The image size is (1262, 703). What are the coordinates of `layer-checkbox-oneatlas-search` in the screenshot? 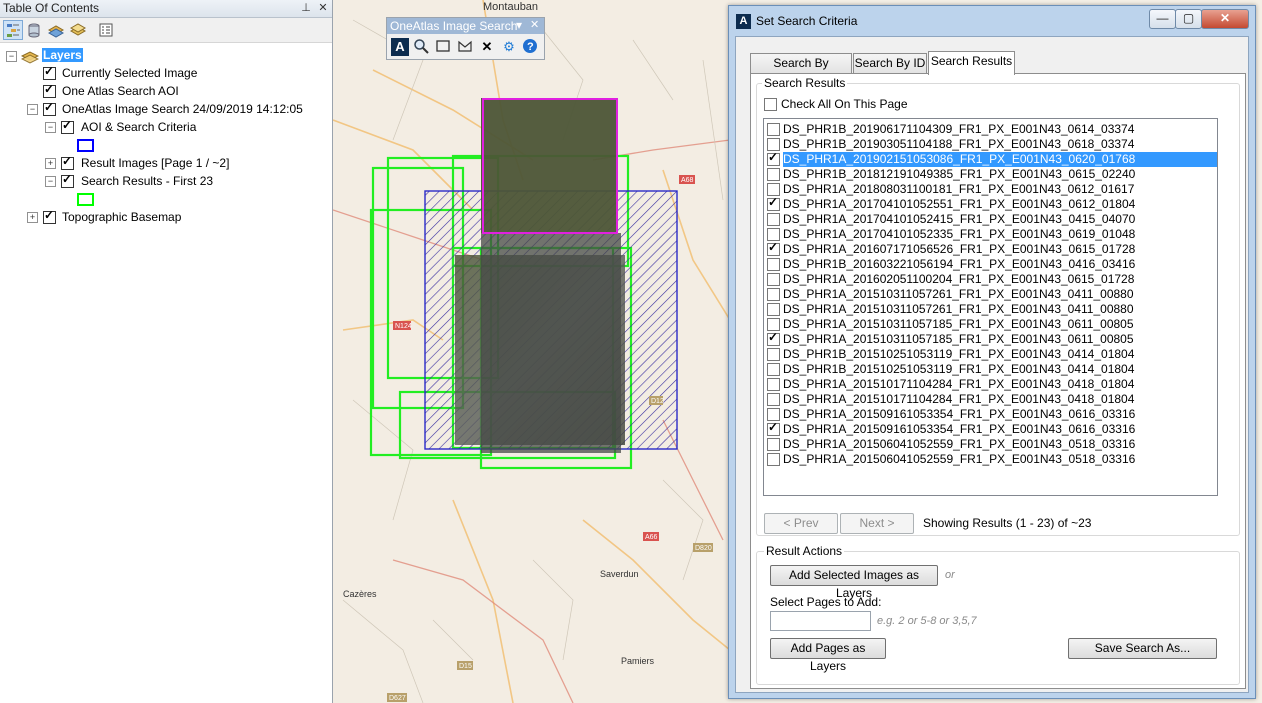 It's located at (49, 108).